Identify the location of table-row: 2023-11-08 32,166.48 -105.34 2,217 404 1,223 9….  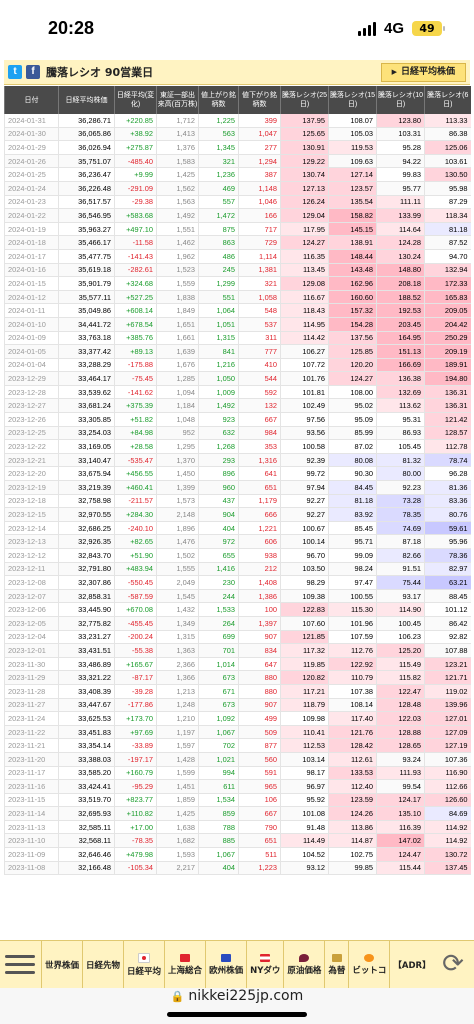
(237, 868).